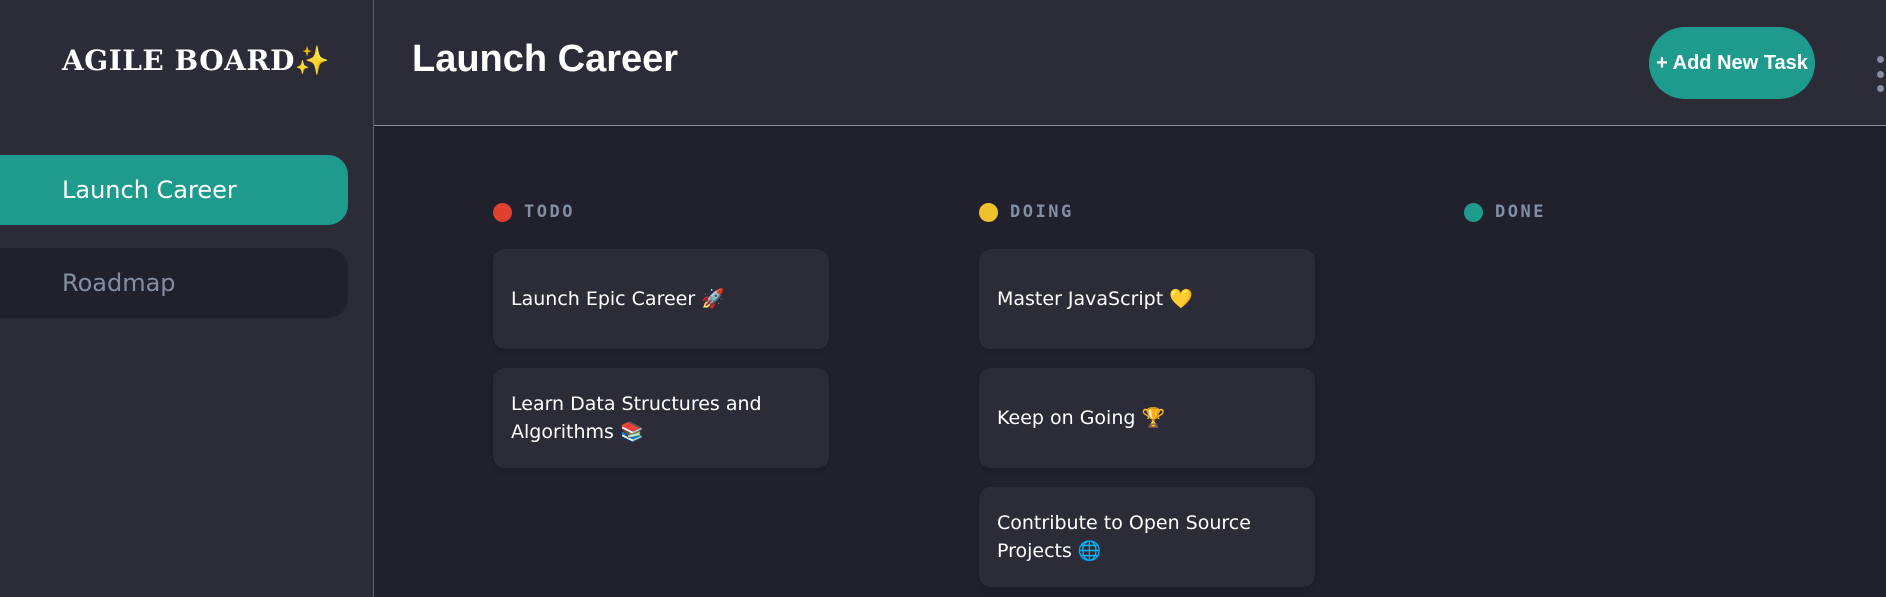 The image size is (1886, 597). I want to click on task-card: Keep on Going 🏆, so click(1147, 418).